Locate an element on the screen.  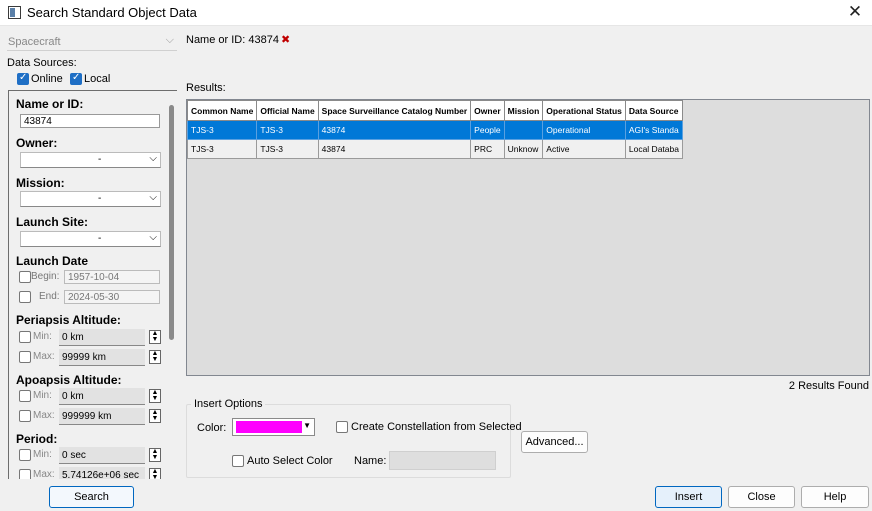
name-label: Name: is located at coordinates (370, 461).